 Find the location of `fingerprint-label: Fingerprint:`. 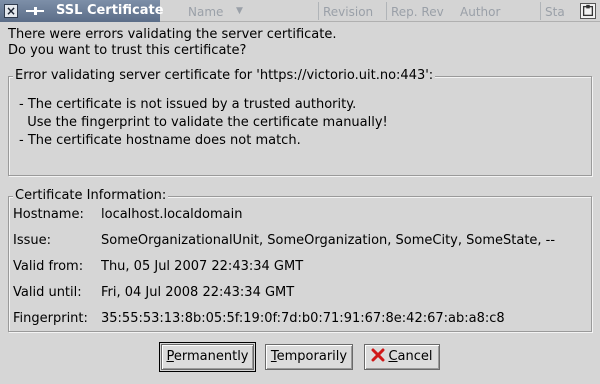

fingerprint-label: Fingerprint: is located at coordinates (50, 318).